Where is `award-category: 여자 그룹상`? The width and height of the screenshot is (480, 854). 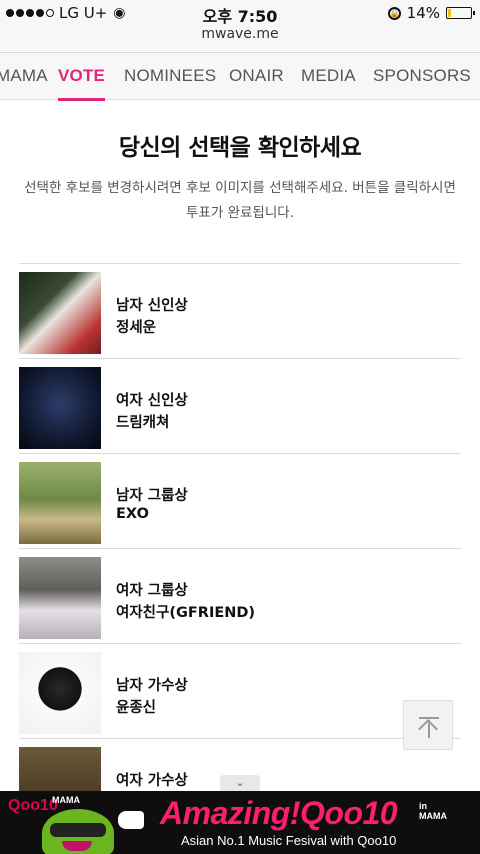
award-category: 여자 그룹상 is located at coordinates (152, 591).